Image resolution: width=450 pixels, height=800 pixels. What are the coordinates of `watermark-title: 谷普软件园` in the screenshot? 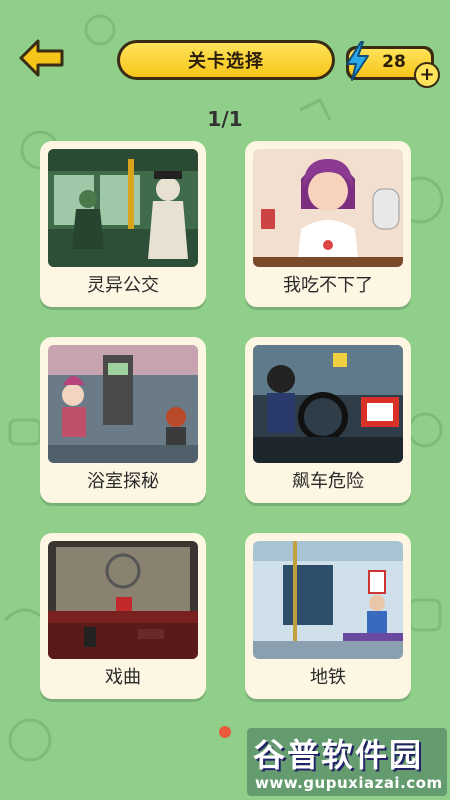 It's located at (338, 755).